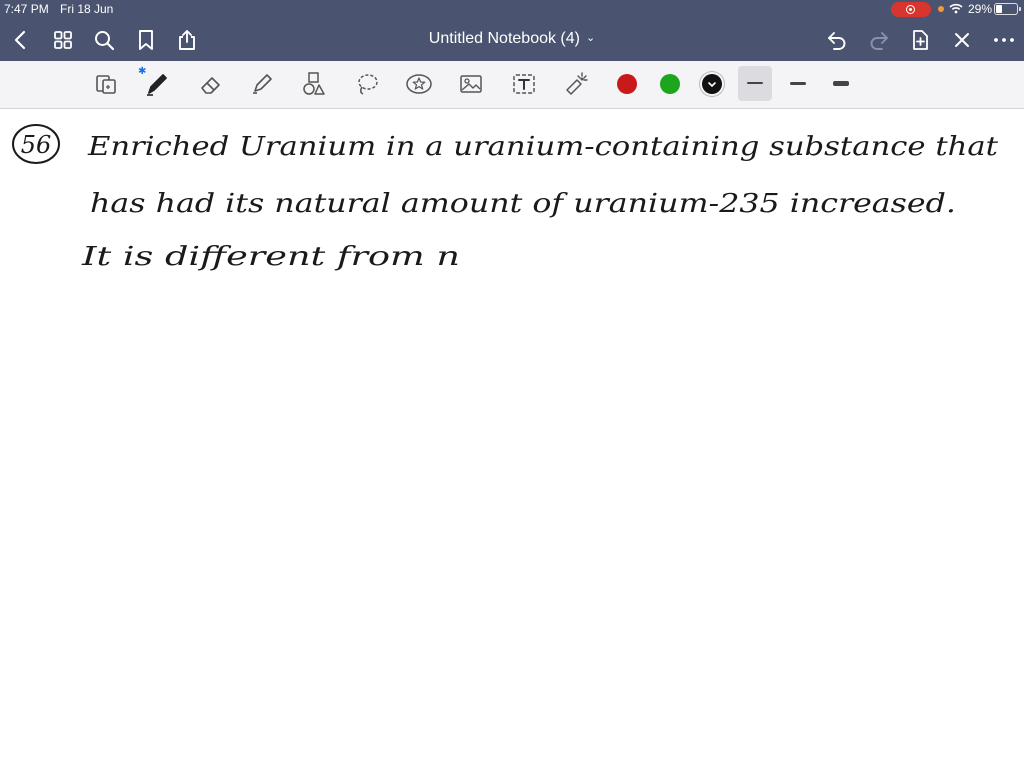  I want to click on highlighter-icon, so click(262, 84).